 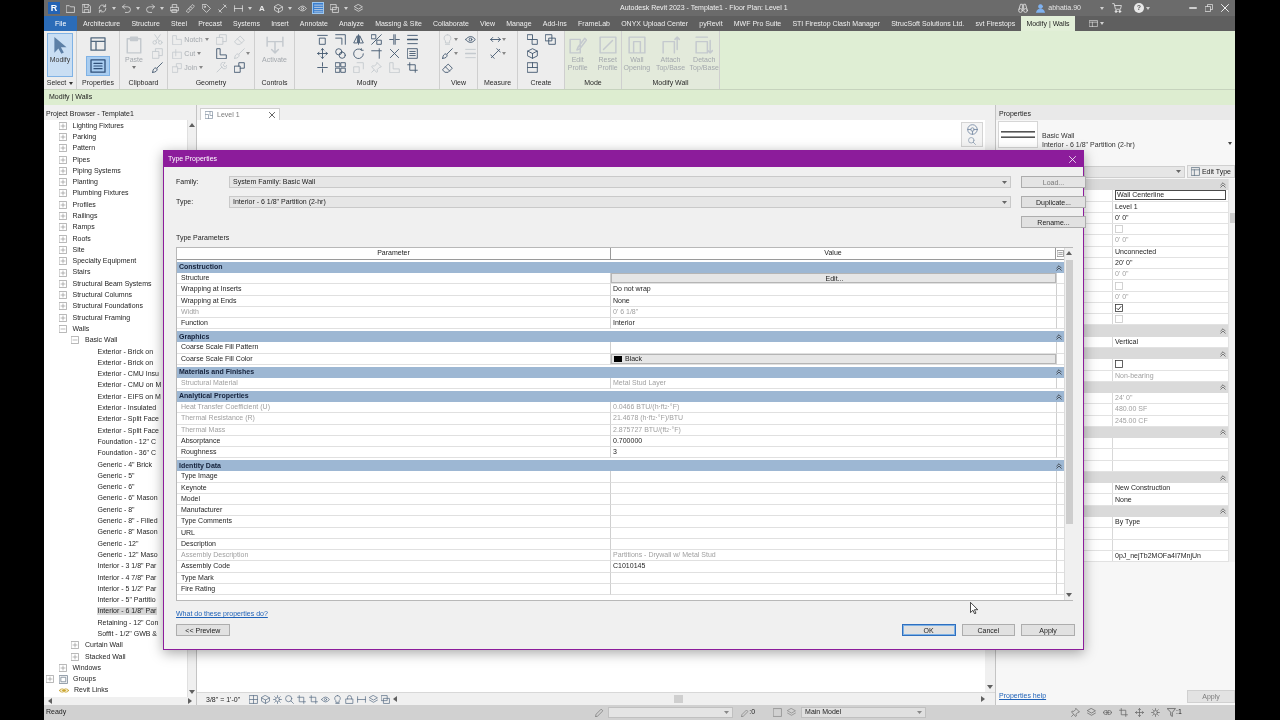 What do you see at coordinates (326, 699) in the screenshot?
I see `eye-icon` at bounding box center [326, 699].